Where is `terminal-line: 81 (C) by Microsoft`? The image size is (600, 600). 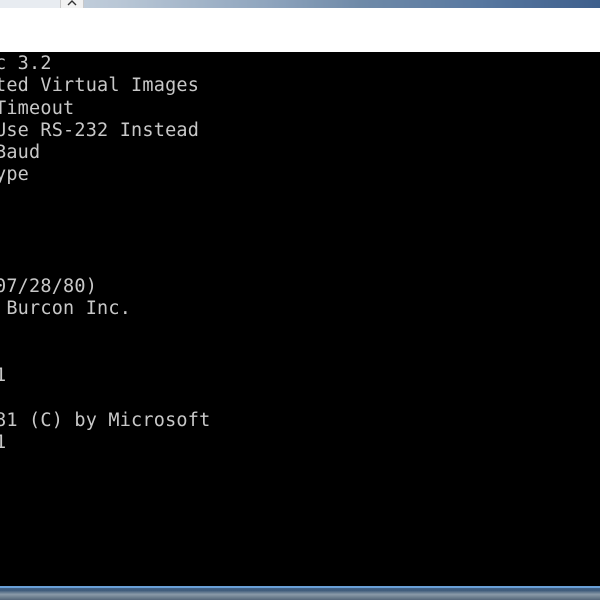 terminal-line: 81 (C) by Microsoft is located at coordinates (105, 420).